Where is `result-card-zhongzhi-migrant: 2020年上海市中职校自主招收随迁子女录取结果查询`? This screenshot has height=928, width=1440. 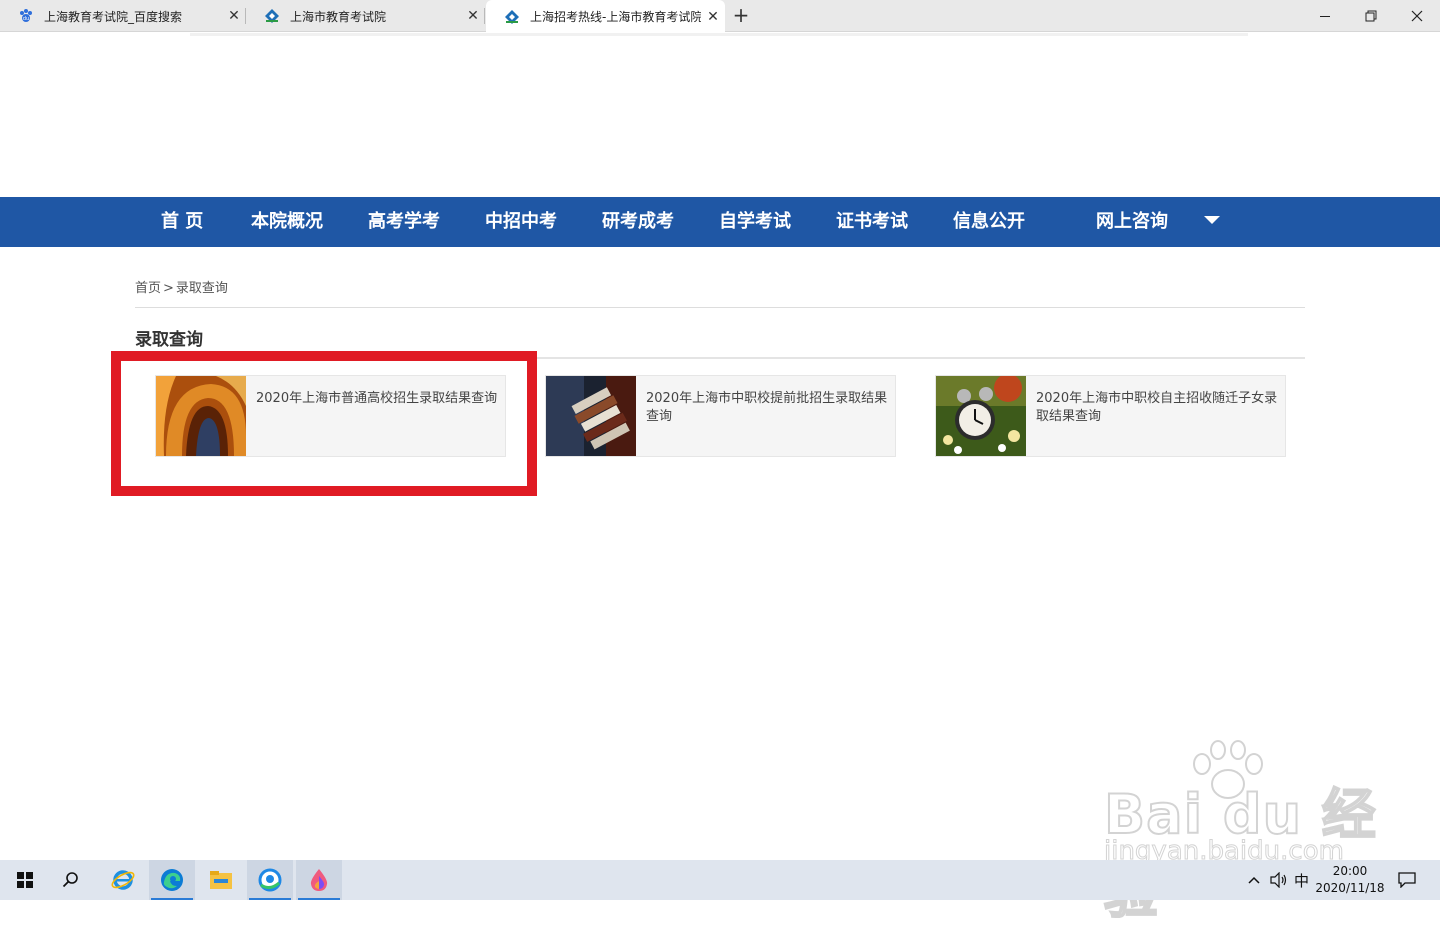
result-card-zhongzhi-migrant: 2020年上海市中职校自主招收随迁子女录取结果查询 is located at coordinates (1110, 416).